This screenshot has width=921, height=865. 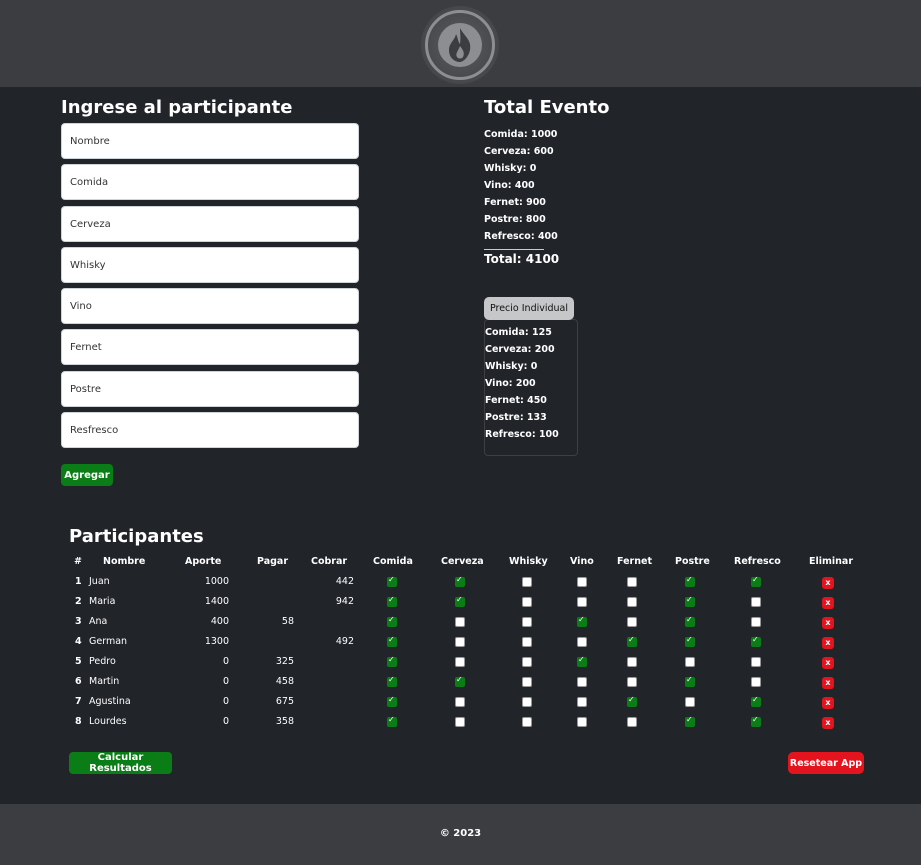 I want to click on total-line: Postre: 800, so click(x=515, y=219).